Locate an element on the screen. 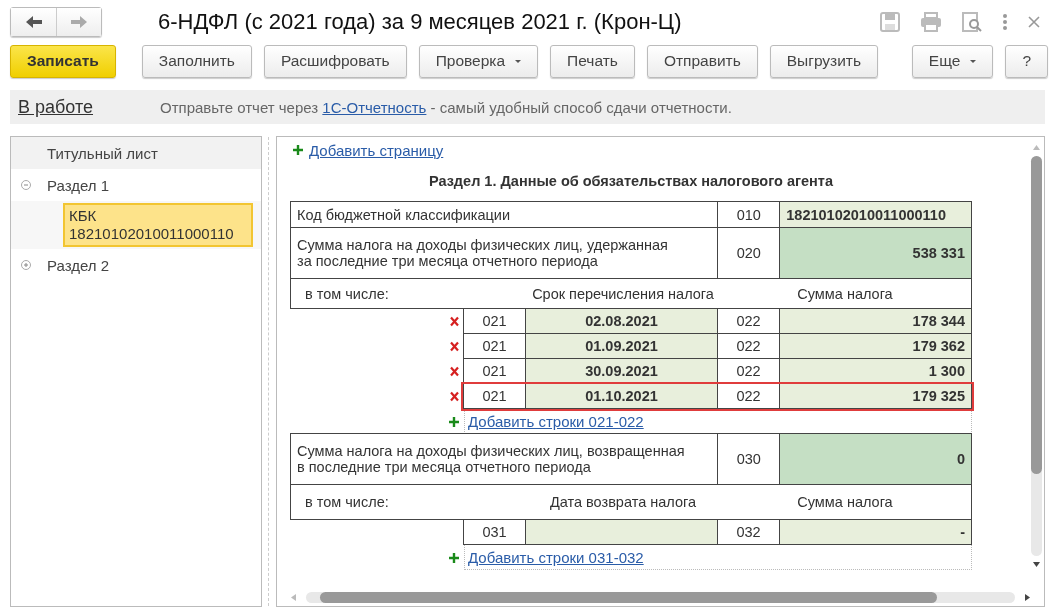 The width and height of the screenshot is (1053, 613). value-field: 538 331 is located at coordinates (875, 253).